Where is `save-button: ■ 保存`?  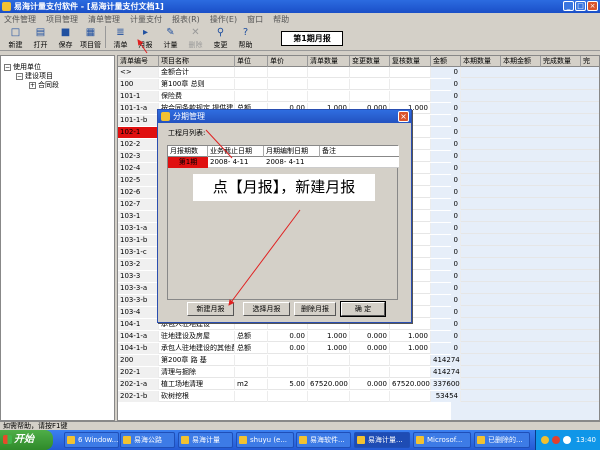
save-button: ■ 保存 is located at coordinates (65, 37).